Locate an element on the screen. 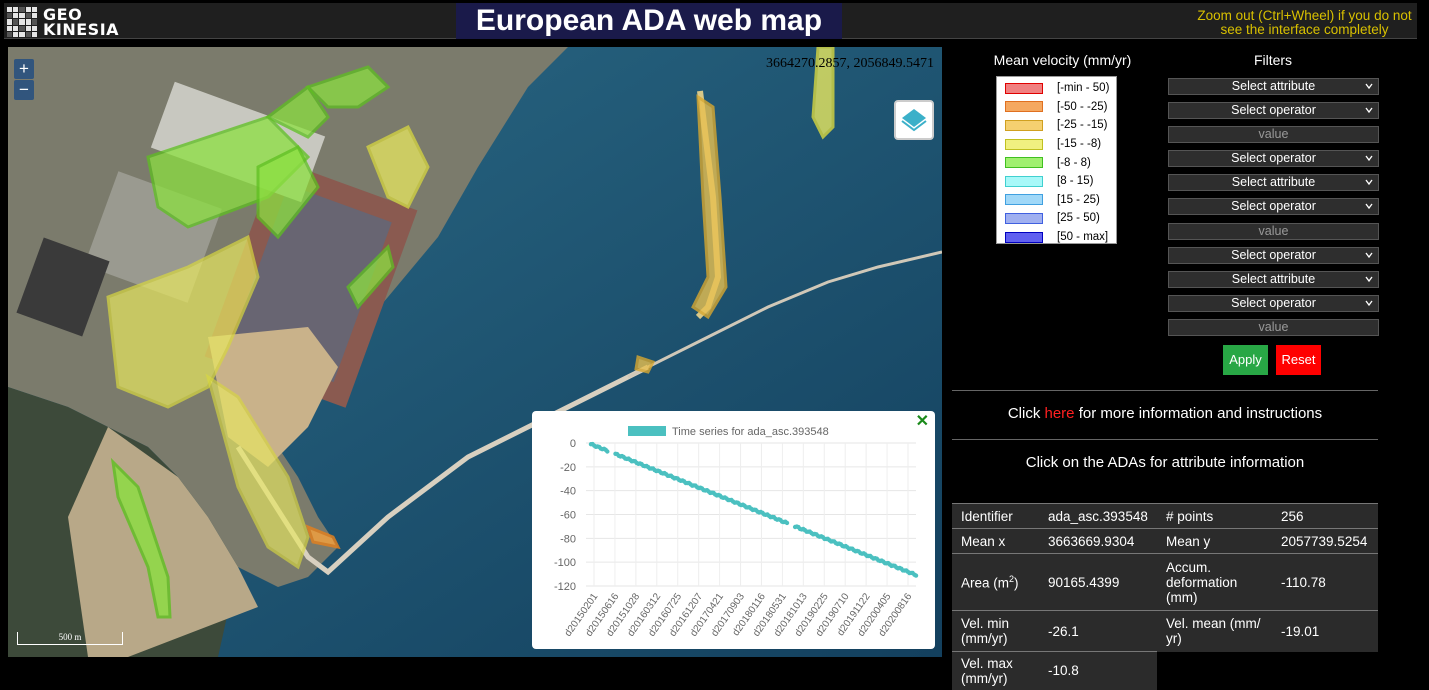 This screenshot has width=1429, height=690. chart-y-tick-label: -120 is located at coordinates (565, 587).